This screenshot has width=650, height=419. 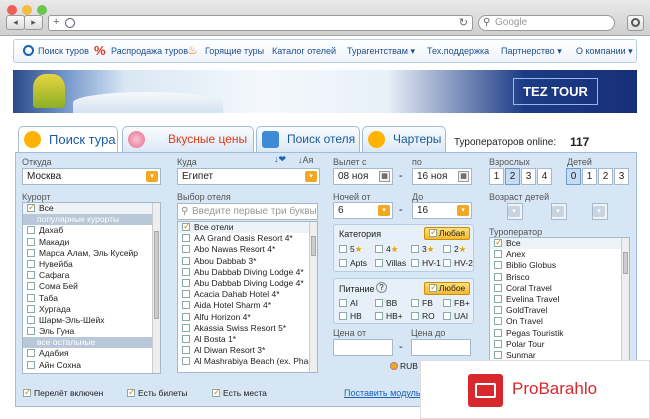 What do you see at coordinates (91, 253) in the screenshot?
I see `list-item: Марса Алам, Эль Кусейр` at bounding box center [91, 253].